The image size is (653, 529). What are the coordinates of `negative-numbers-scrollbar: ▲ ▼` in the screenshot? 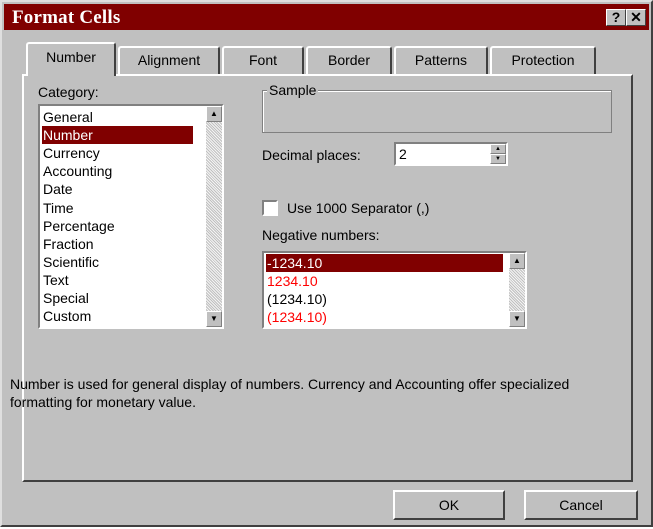 It's located at (517, 290).